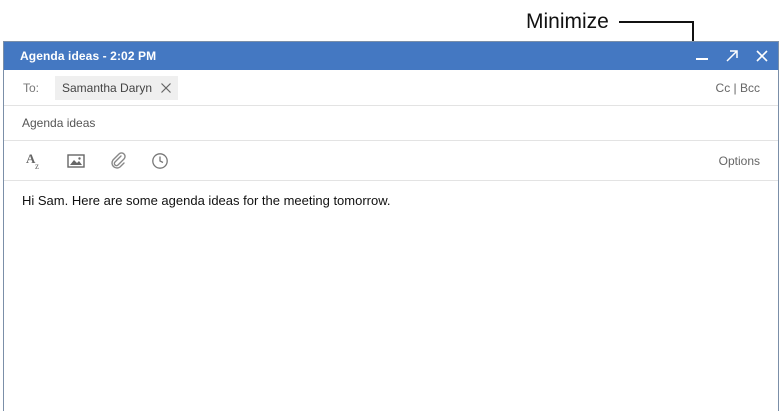  Describe the element at coordinates (738, 88) in the screenshot. I see `cc-bcc-link: Cc | Bcc` at that location.